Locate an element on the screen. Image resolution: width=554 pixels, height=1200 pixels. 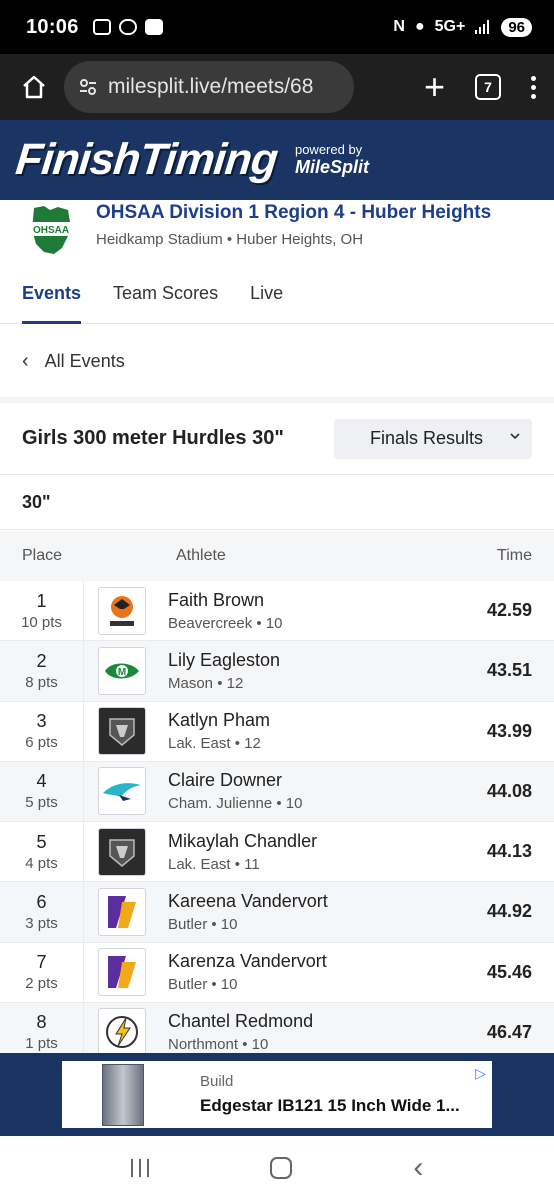
result-time: 42.59 is located at coordinates (509, 610).